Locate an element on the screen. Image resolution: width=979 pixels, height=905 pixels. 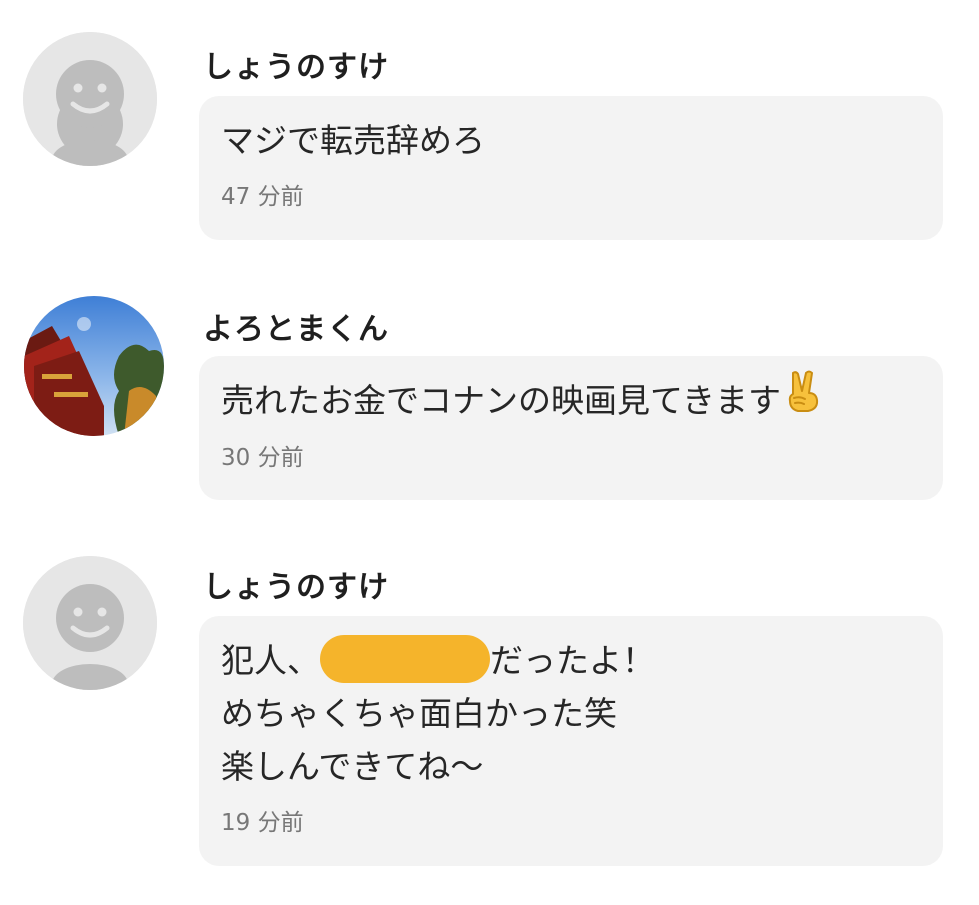
message-line: 楽しんできてね〜 is located at coordinates (352, 766).